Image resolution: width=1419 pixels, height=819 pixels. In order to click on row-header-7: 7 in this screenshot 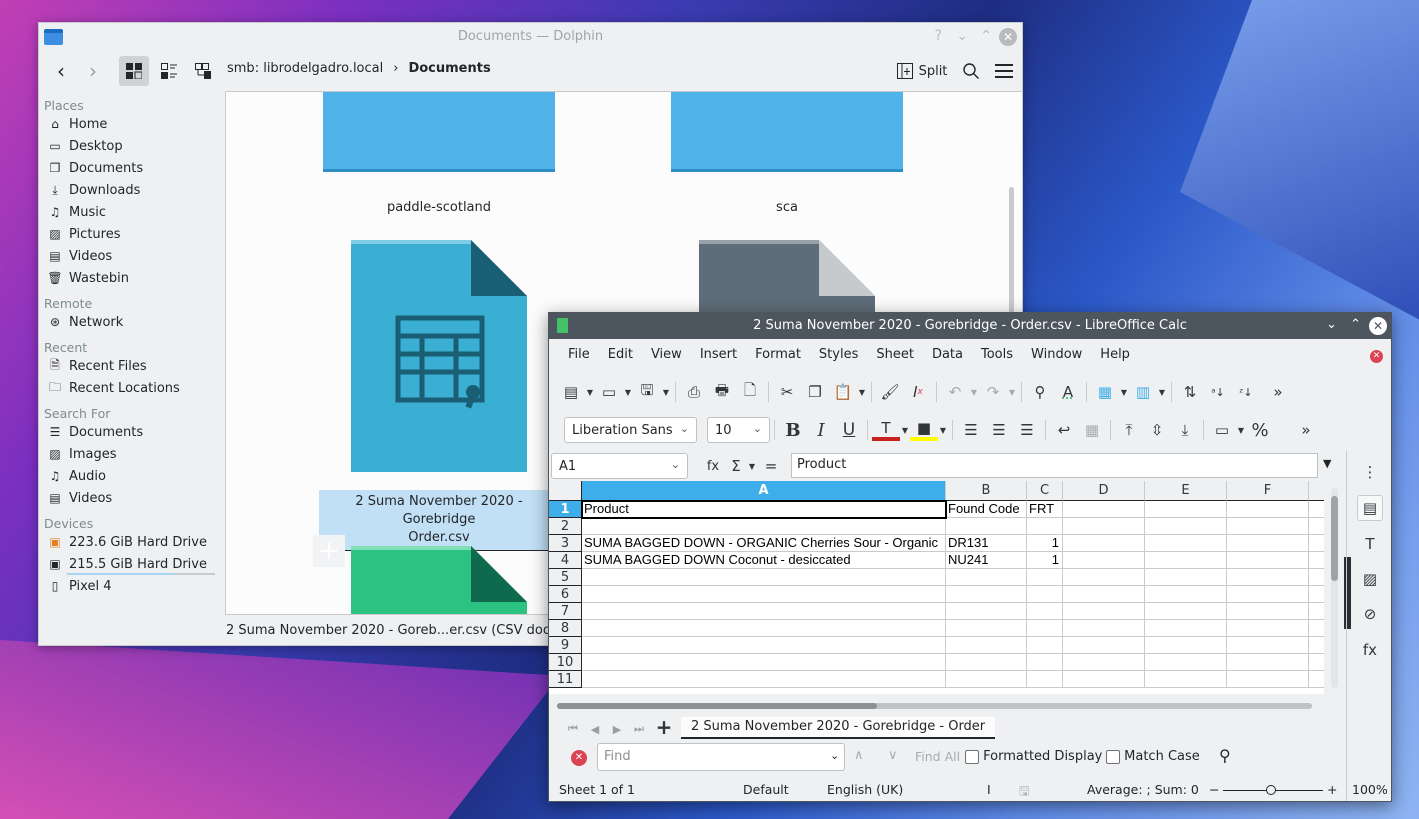, I will do `click(565, 611)`.